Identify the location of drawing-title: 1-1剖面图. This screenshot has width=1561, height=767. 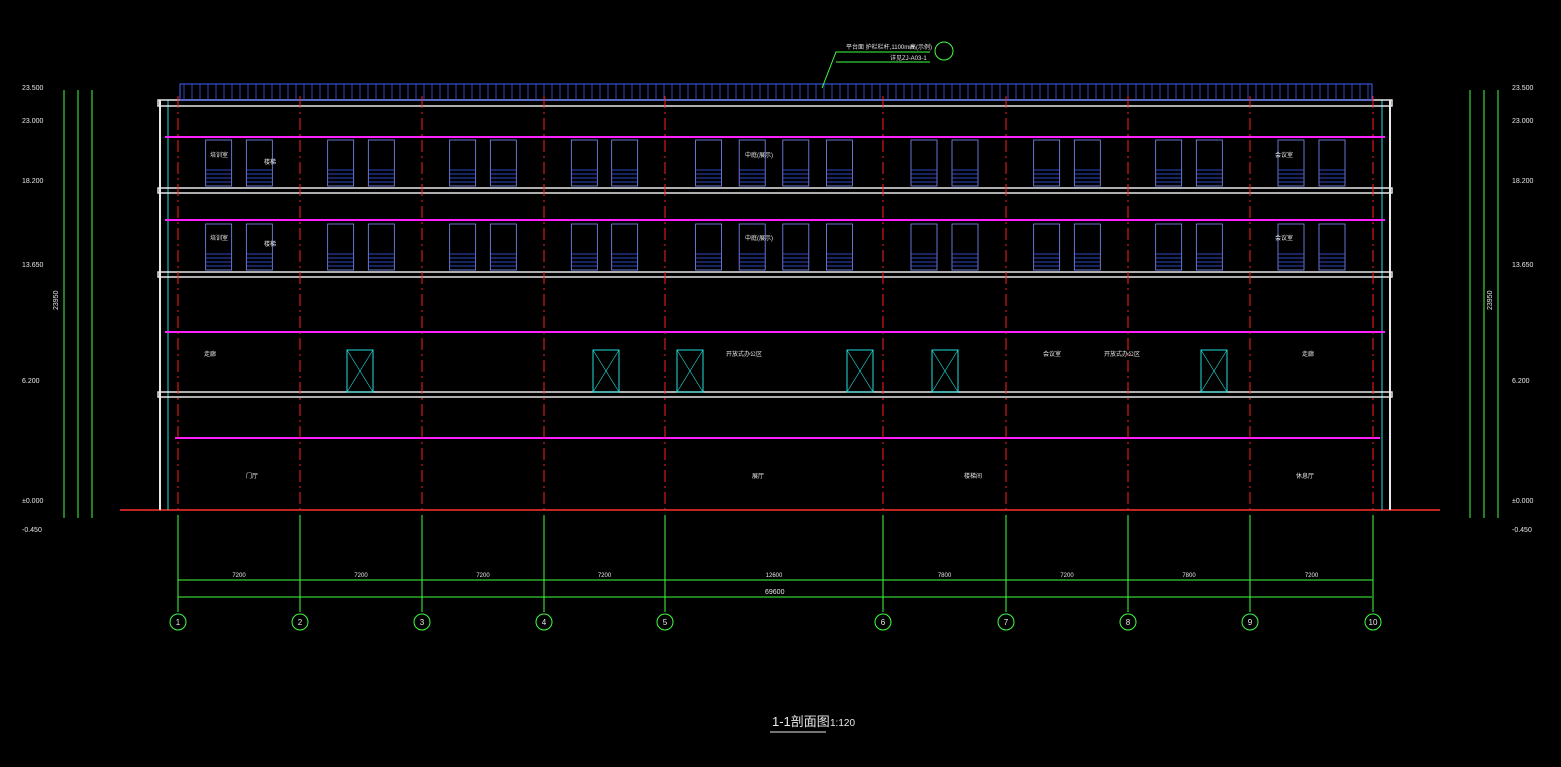
(801, 721).